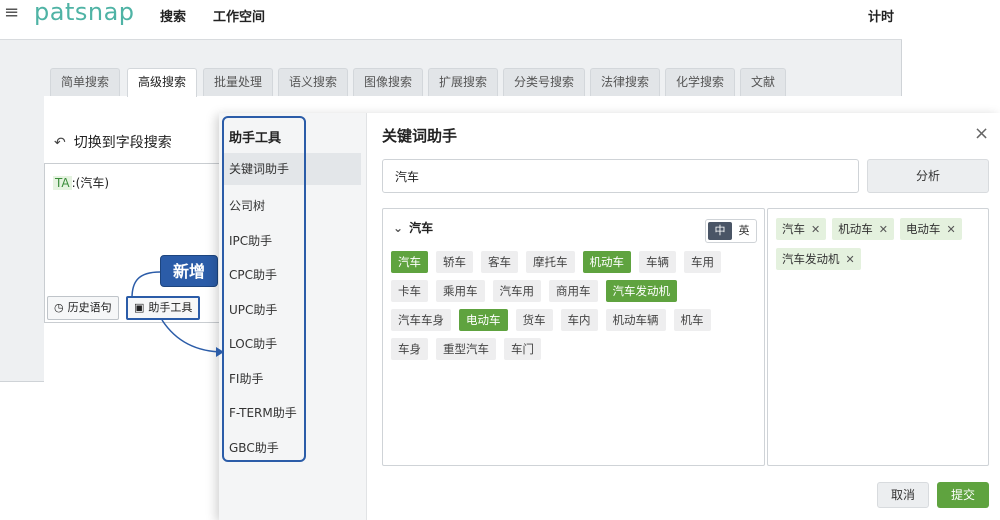  Describe the element at coordinates (454, 262) in the screenshot. I see `keyword-chip: 轿车` at that location.